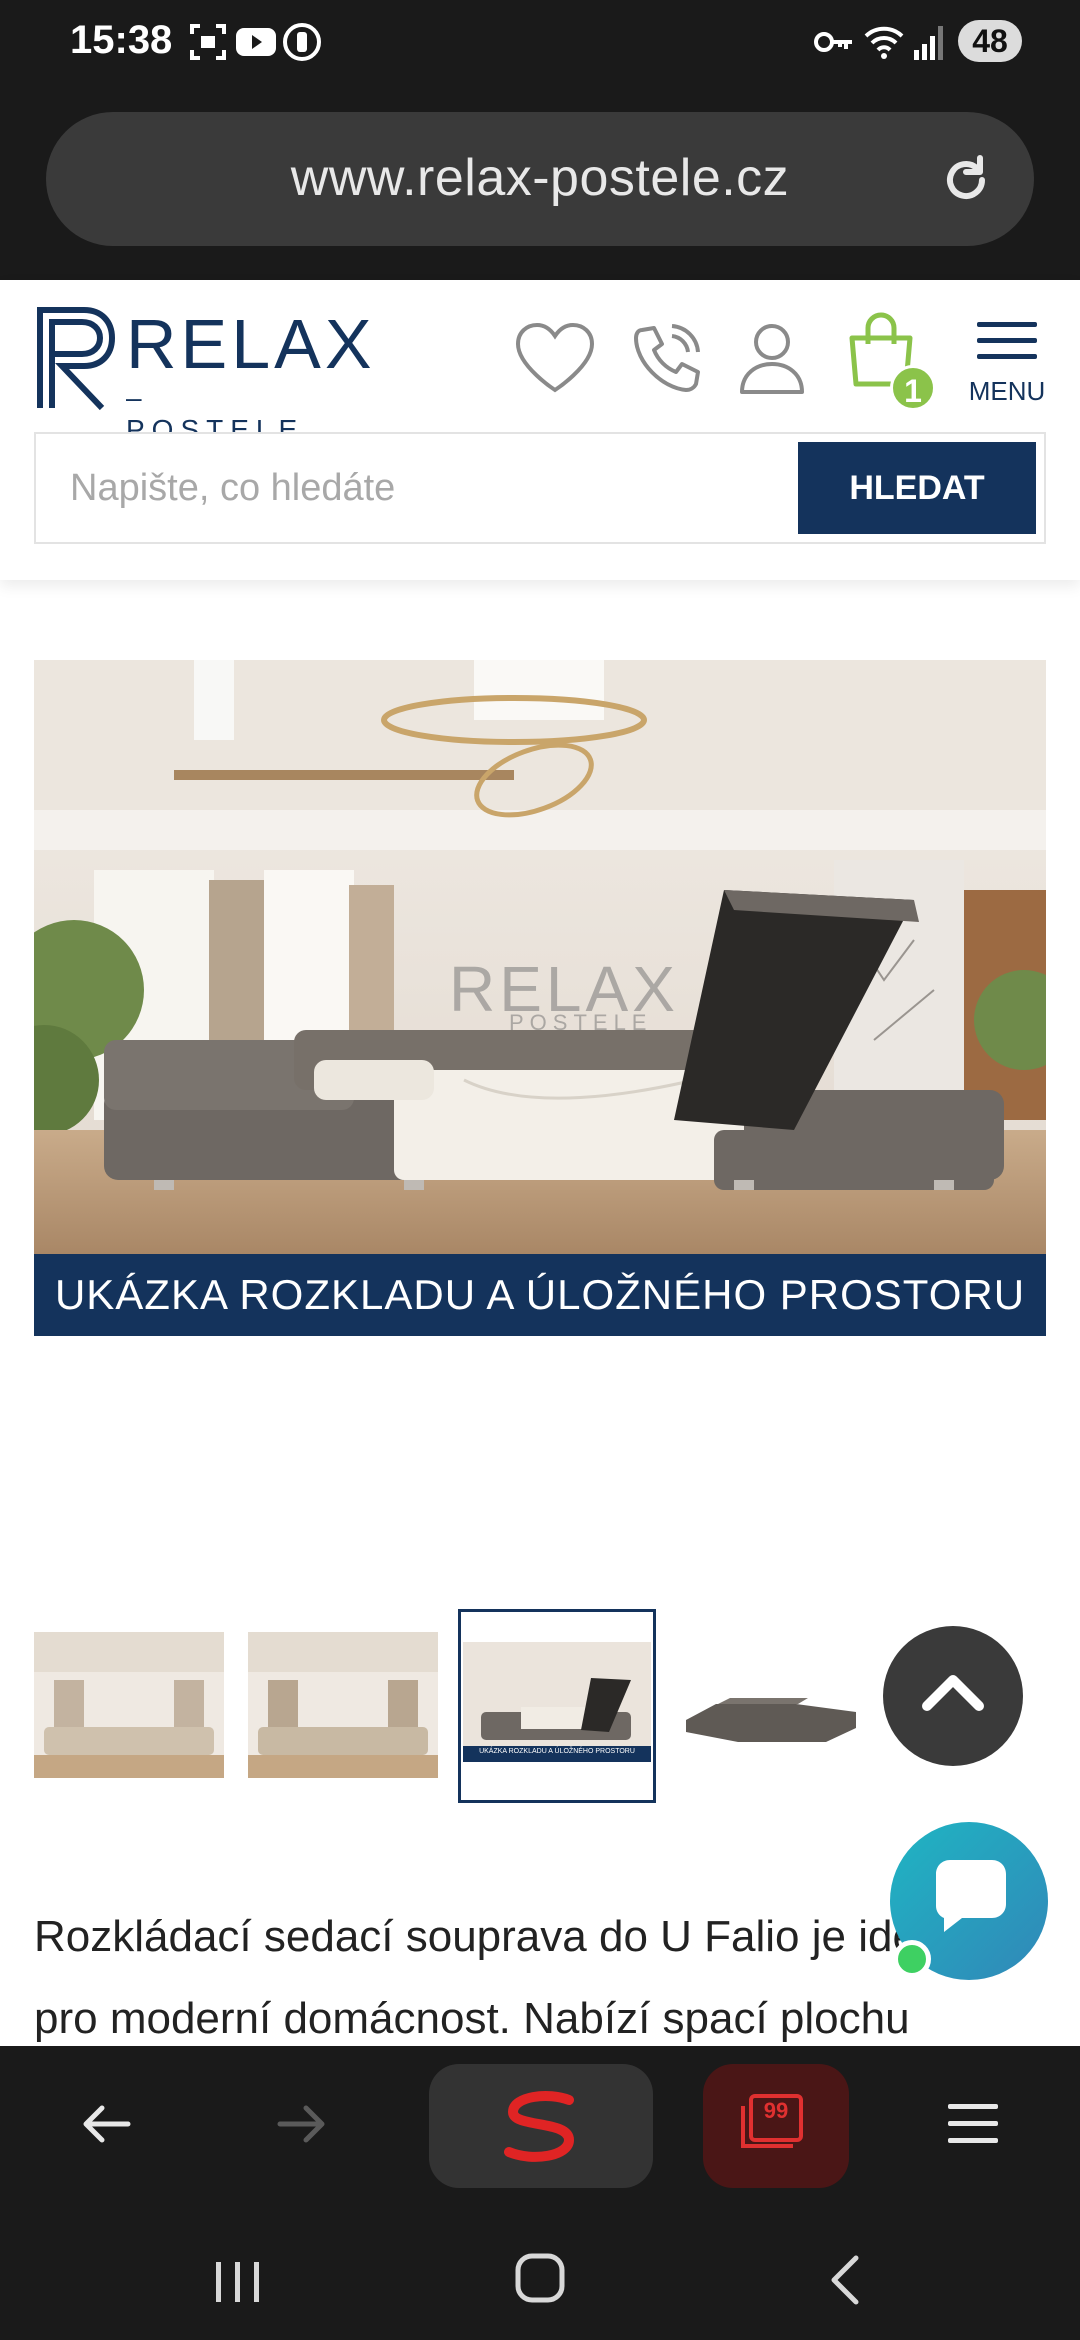 Image resolution: width=1080 pixels, height=2340 pixels. Describe the element at coordinates (833, 42) in the screenshot. I see `key-icon` at that location.